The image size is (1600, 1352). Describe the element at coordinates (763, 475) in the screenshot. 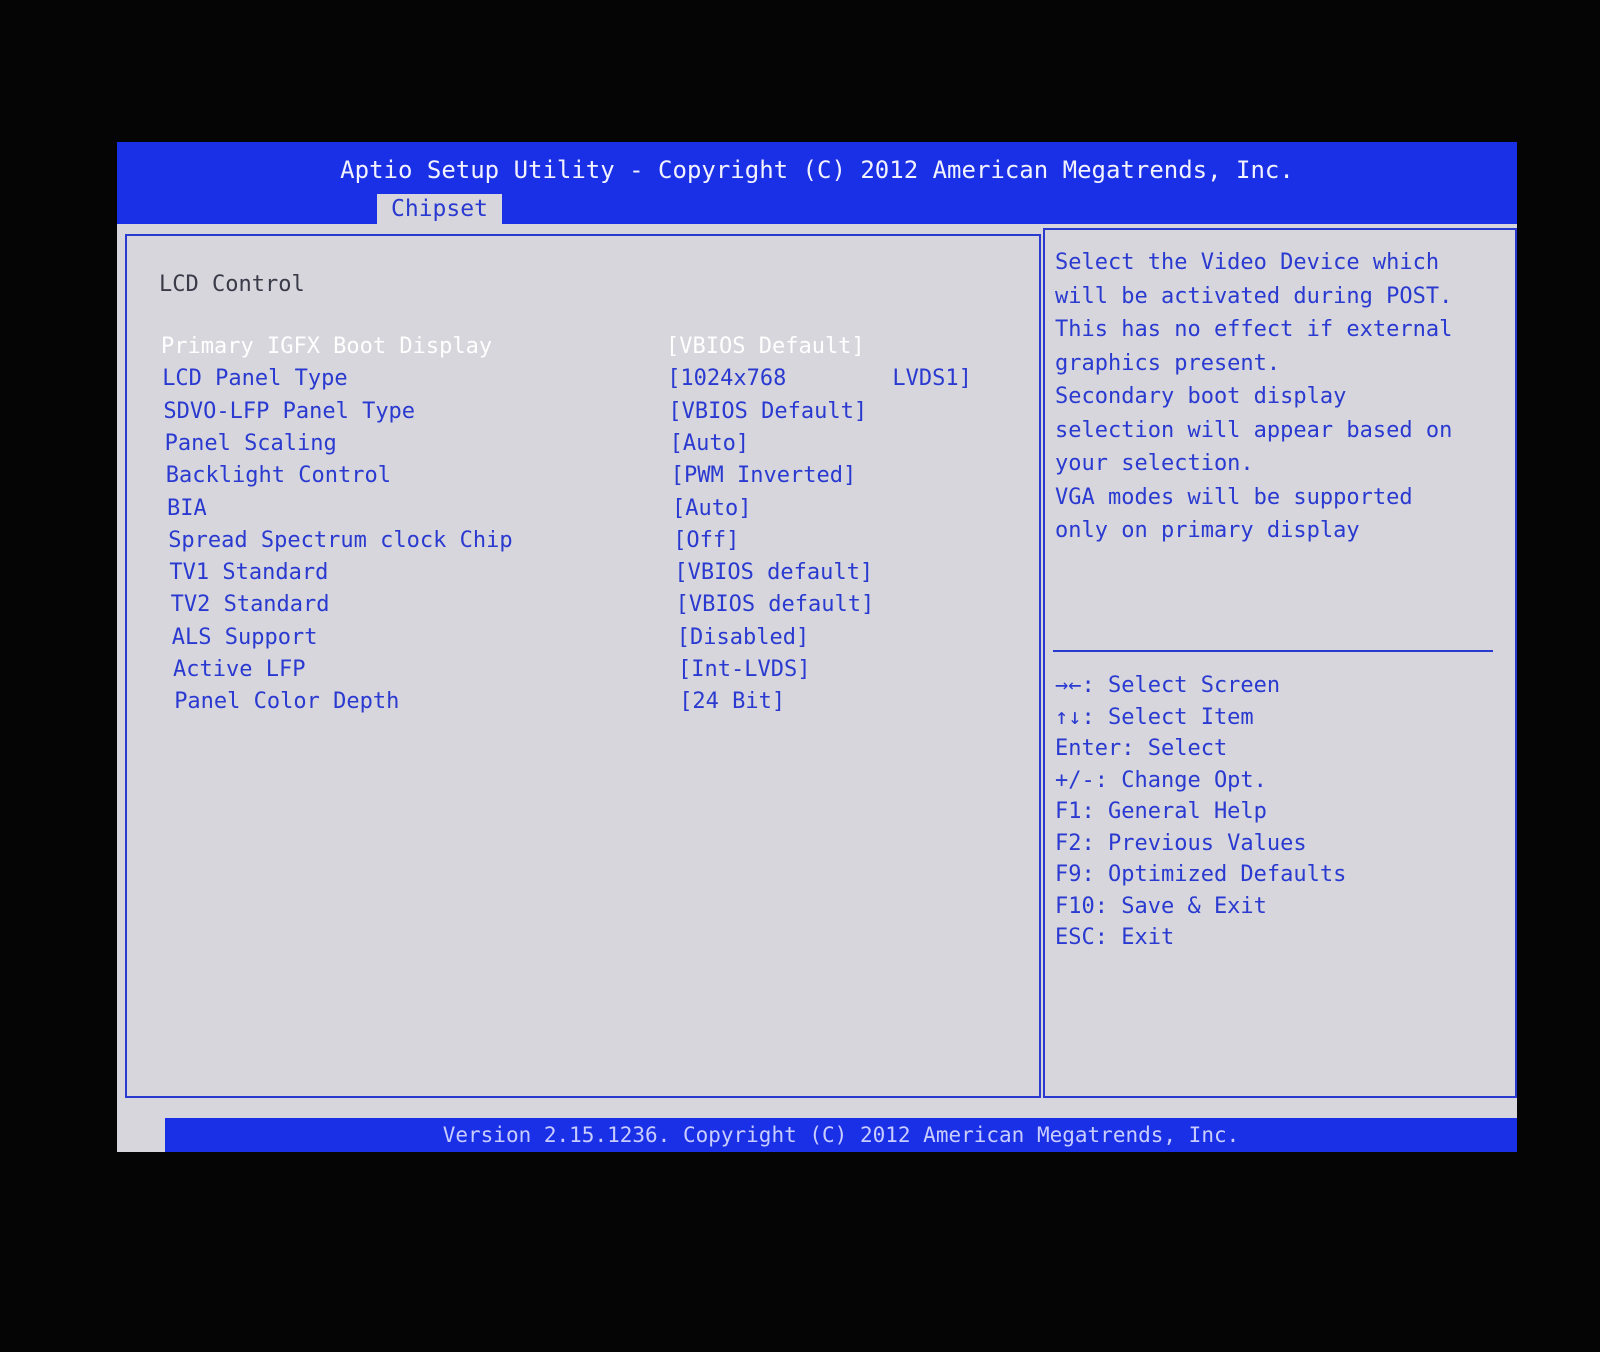

I see `setting-value: [PWM Inverted]` at that location.